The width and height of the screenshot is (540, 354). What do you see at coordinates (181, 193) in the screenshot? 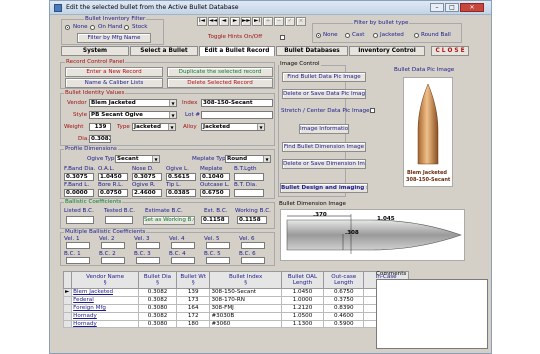
I see `profile-field: 0.0385` at bounding box center [181, 193].